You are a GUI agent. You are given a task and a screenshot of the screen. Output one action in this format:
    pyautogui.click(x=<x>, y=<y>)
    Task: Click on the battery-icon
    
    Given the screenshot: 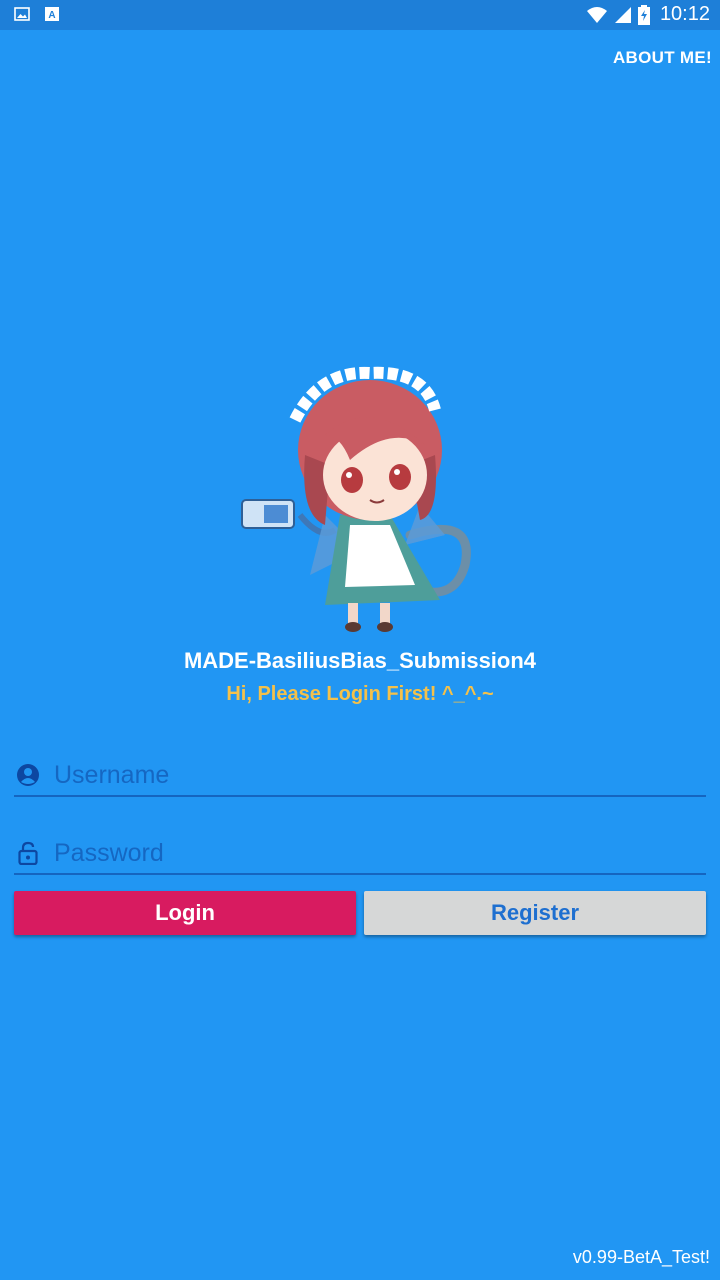 What is the action you would take?
    pyautogui.click(x=643, y=14)
    